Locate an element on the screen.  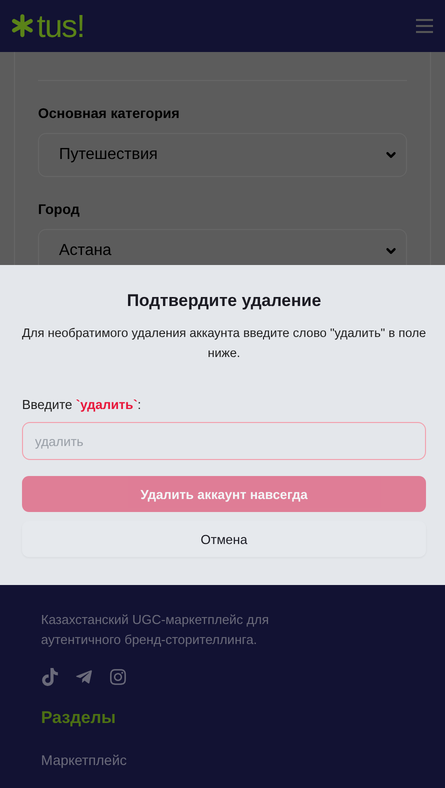
footer-heading: Разделы is located at coordinates (79, 718).